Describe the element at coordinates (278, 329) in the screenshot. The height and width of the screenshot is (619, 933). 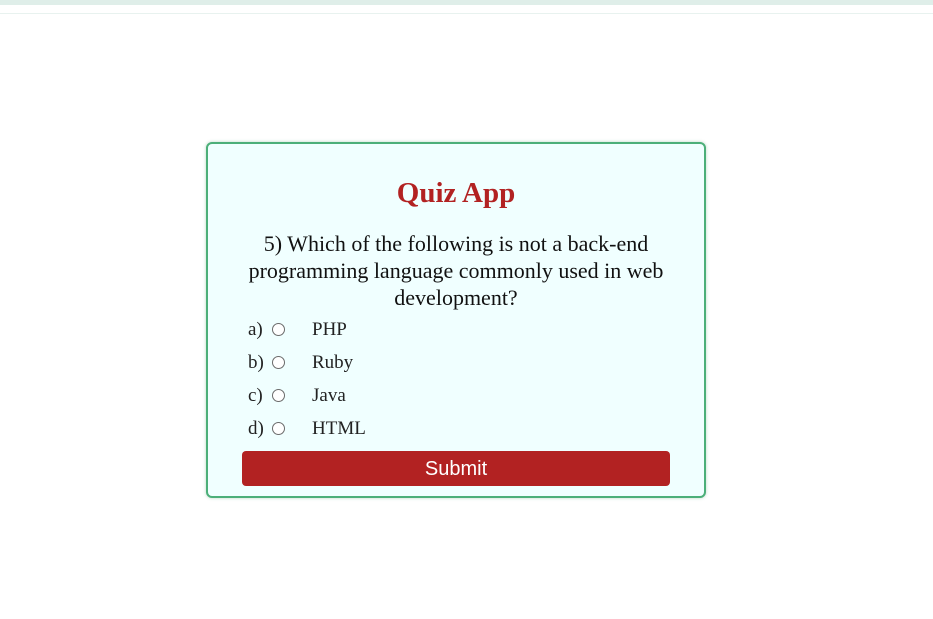
I see `option-a-radio` at that location.